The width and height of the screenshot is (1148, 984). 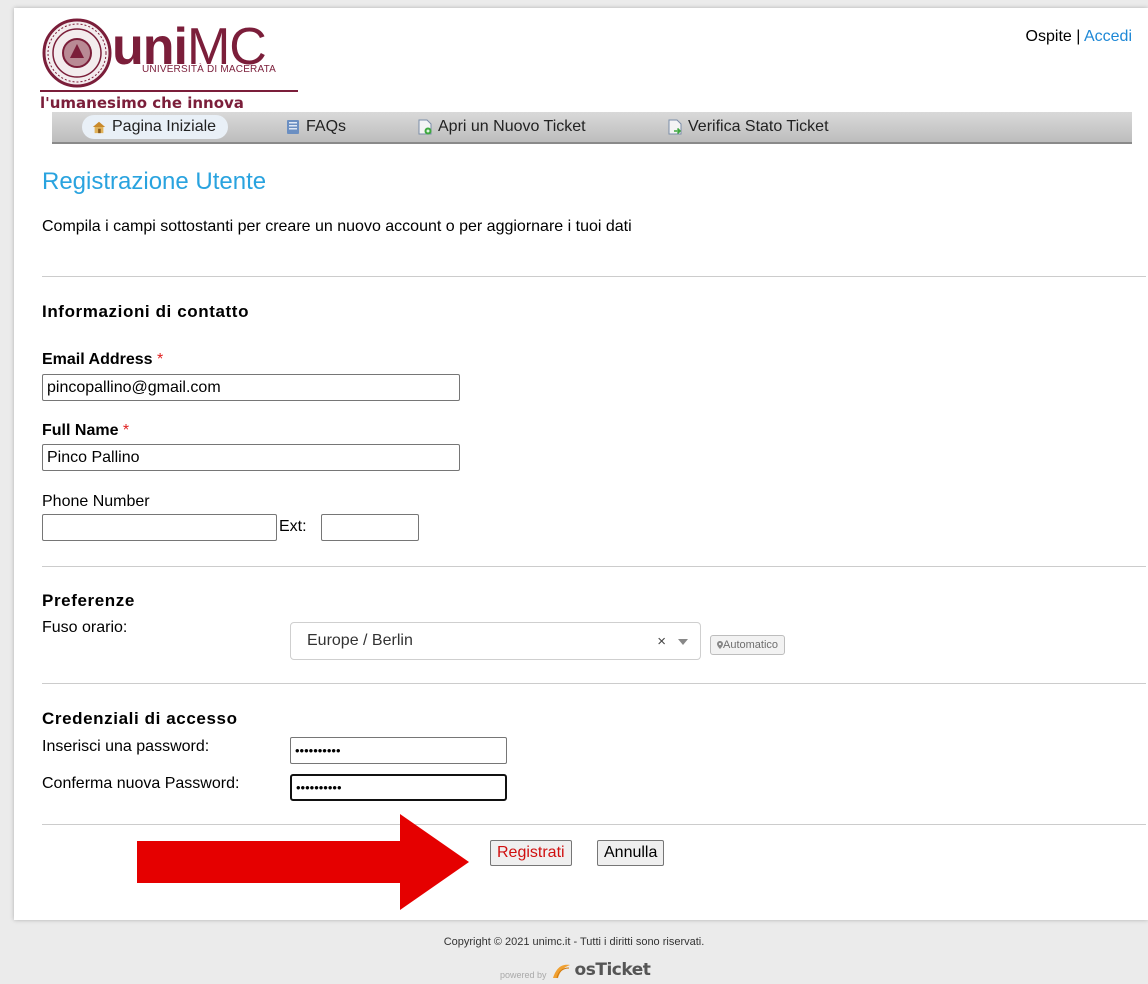 What do you see at coordinates (370, 527) in the screenshot?
I see `ext-field` at bounding box center [370, 527].